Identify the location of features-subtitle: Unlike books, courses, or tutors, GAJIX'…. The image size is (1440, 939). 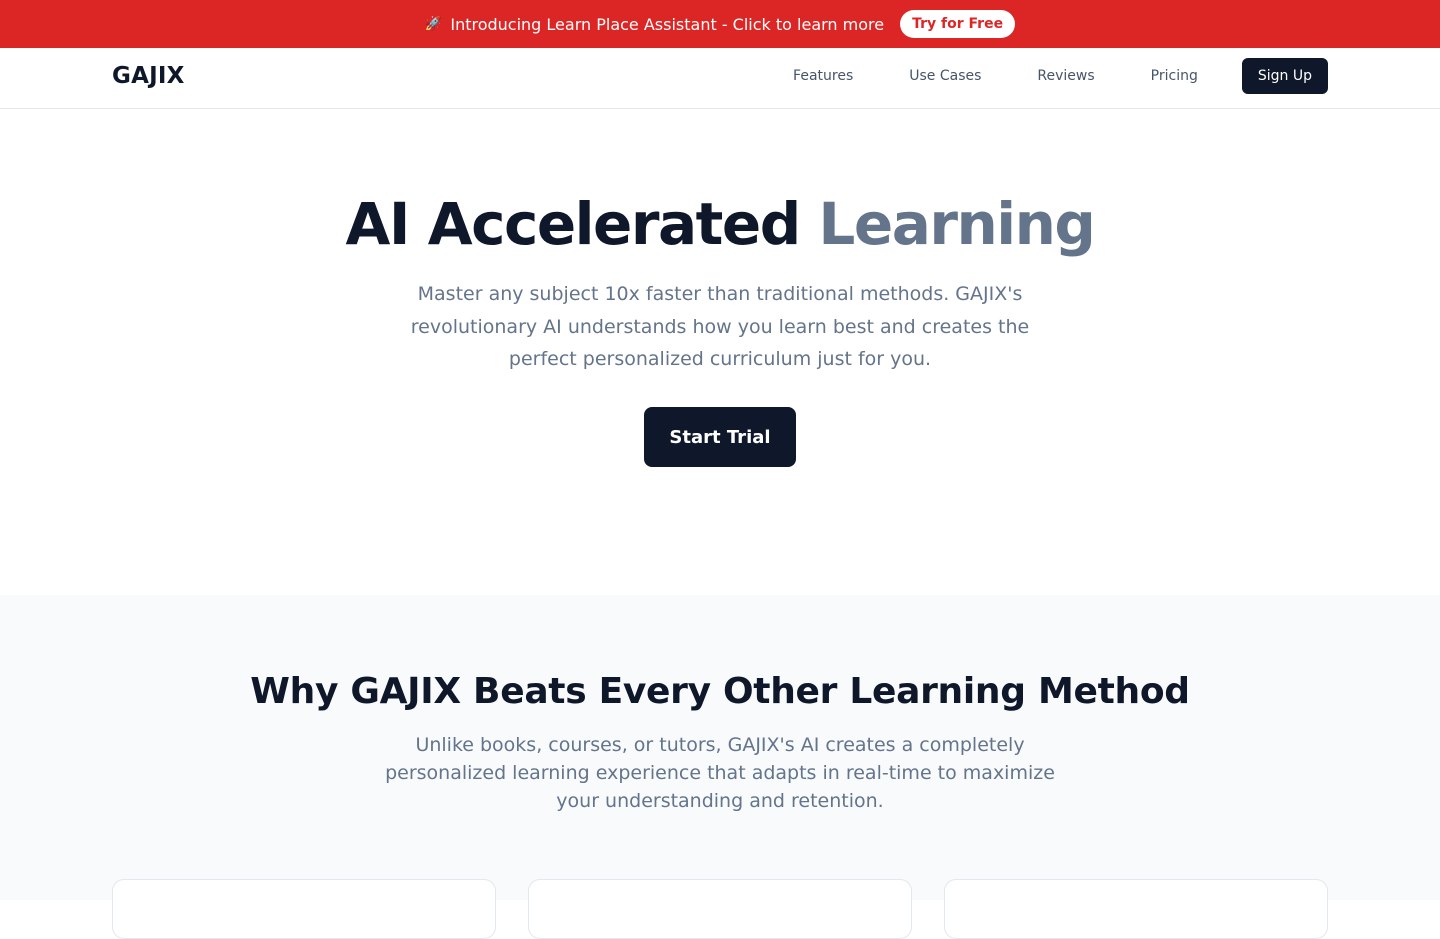
(720, 773).